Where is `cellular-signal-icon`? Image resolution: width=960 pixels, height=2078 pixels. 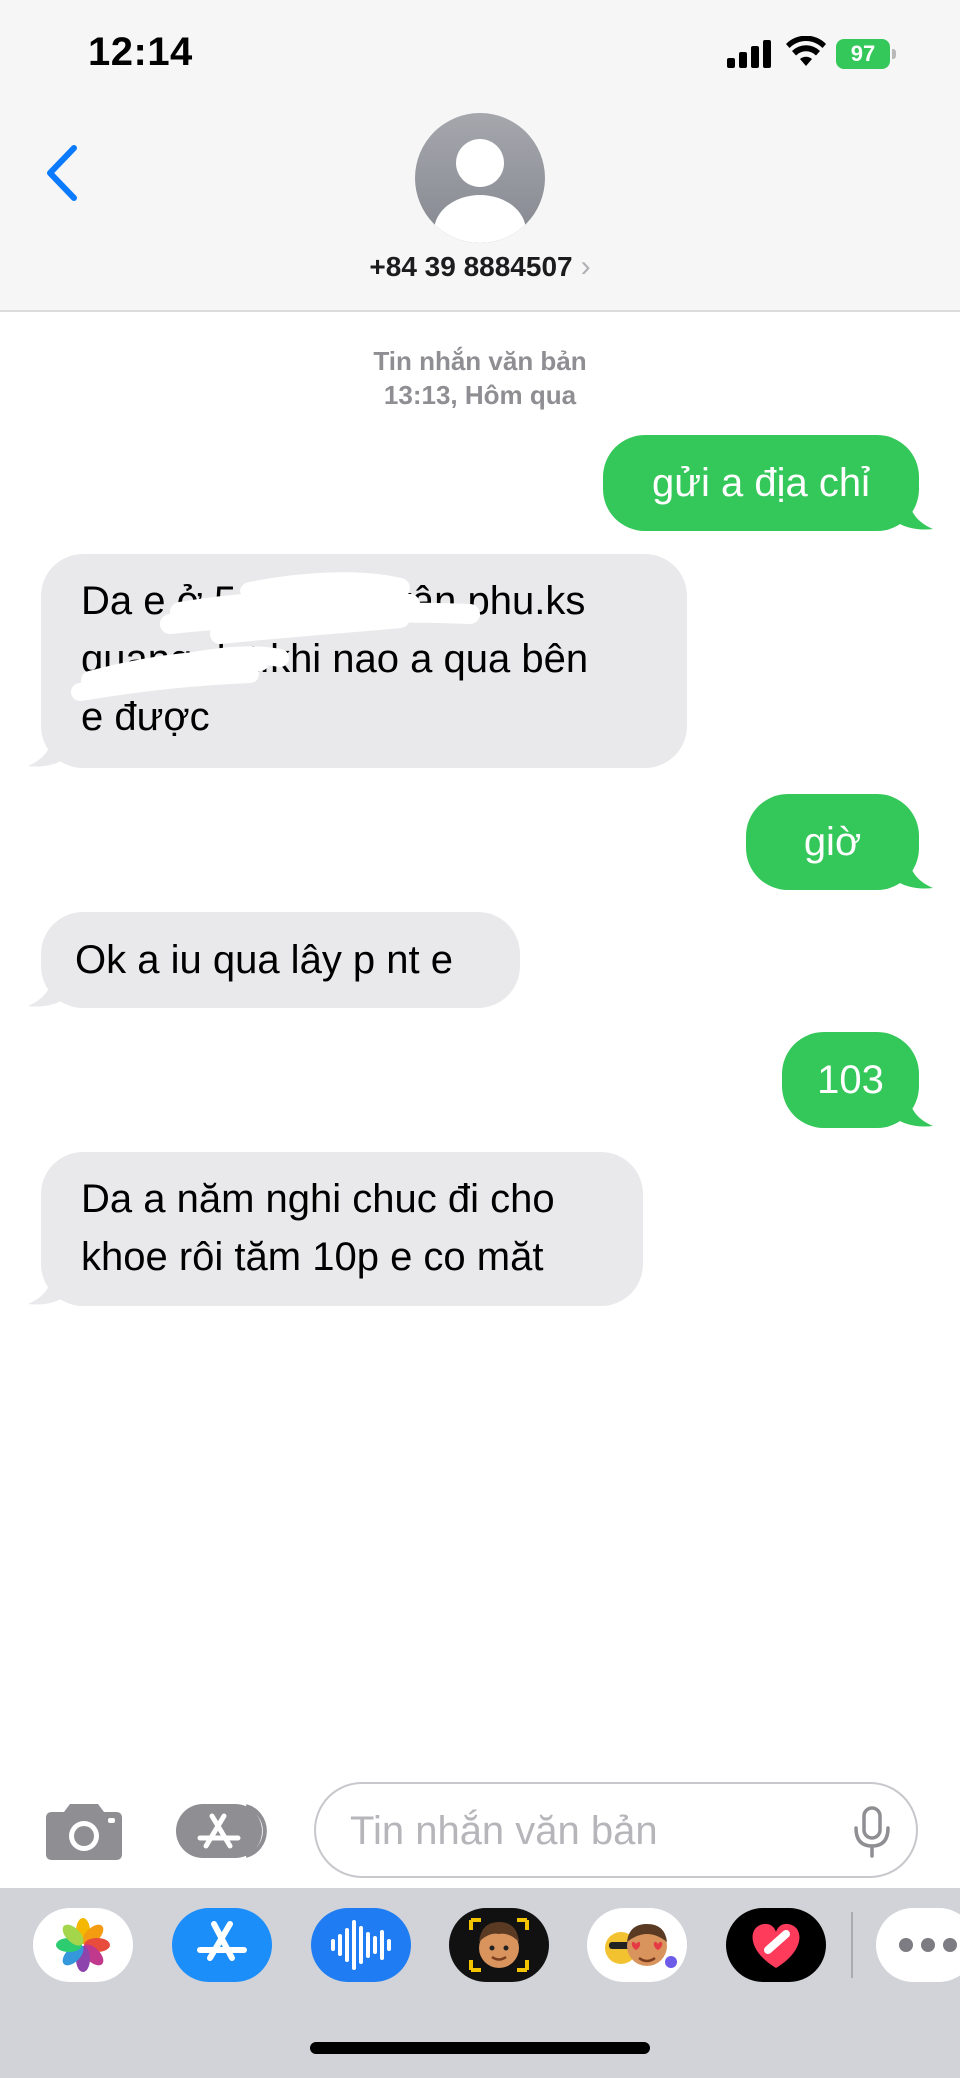
cellular-signal-icon is located at coordinates (749, 54).